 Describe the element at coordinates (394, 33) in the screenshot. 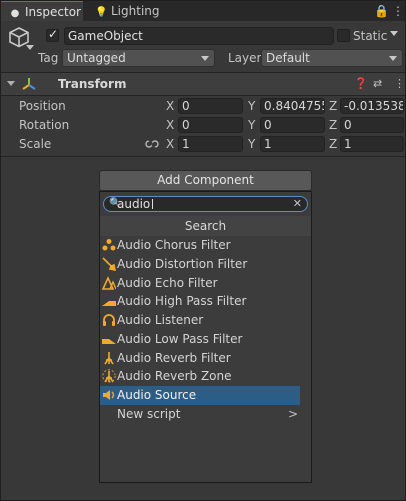

I see `static-dropdown-caret` at that location.